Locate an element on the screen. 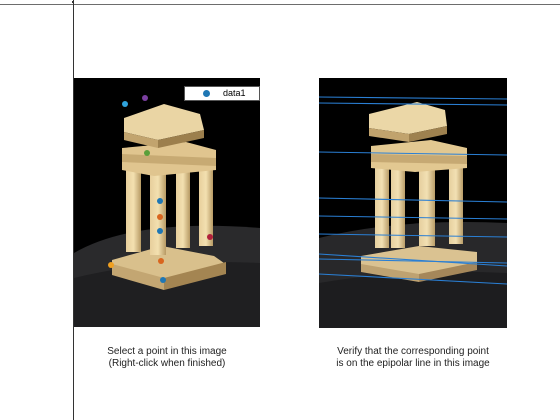 The height and width of the screenshot is (420, 560). left-caption-line1: Select a point in this image is located at coordinates (167, 351).